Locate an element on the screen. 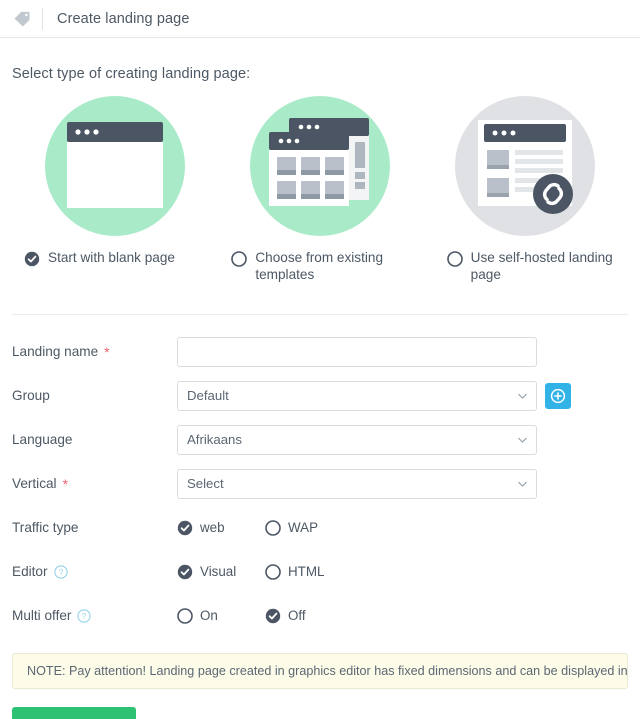  traffic-type-option-web-label: web is located at coordinates (212, 528).